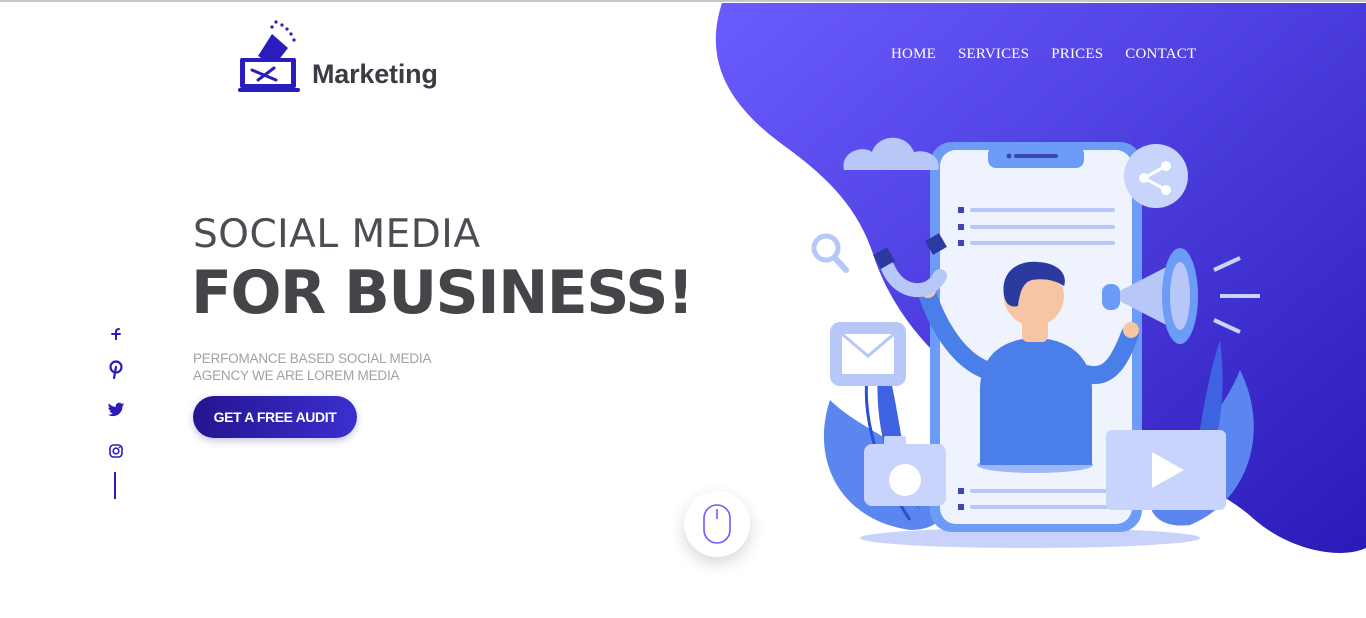 The height and width of the screenshot is (618, 1366). Describe the element at coordinates (115, 485) in the screenshot. I see `social-divider-line` at that location.